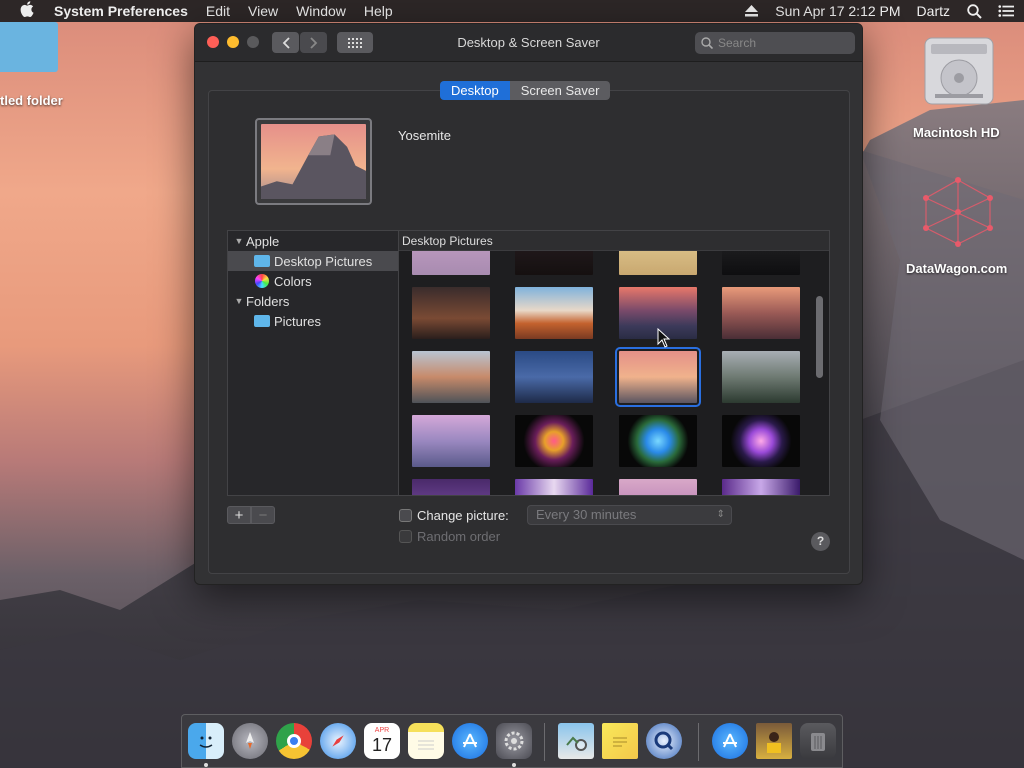  Describe the element at coordinates (313, 281) in the screenshot. I see `sidebar-item-colors: Colors` at that location.